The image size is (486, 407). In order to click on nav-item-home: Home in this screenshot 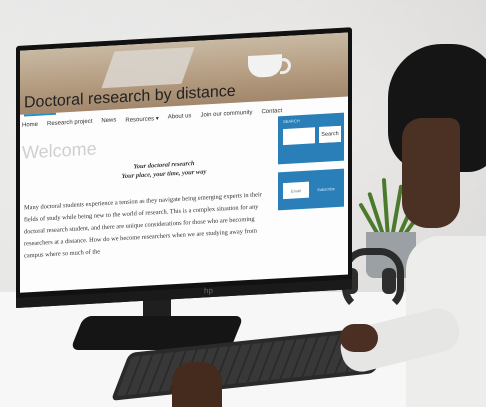, I will do `click(30, 126)`.